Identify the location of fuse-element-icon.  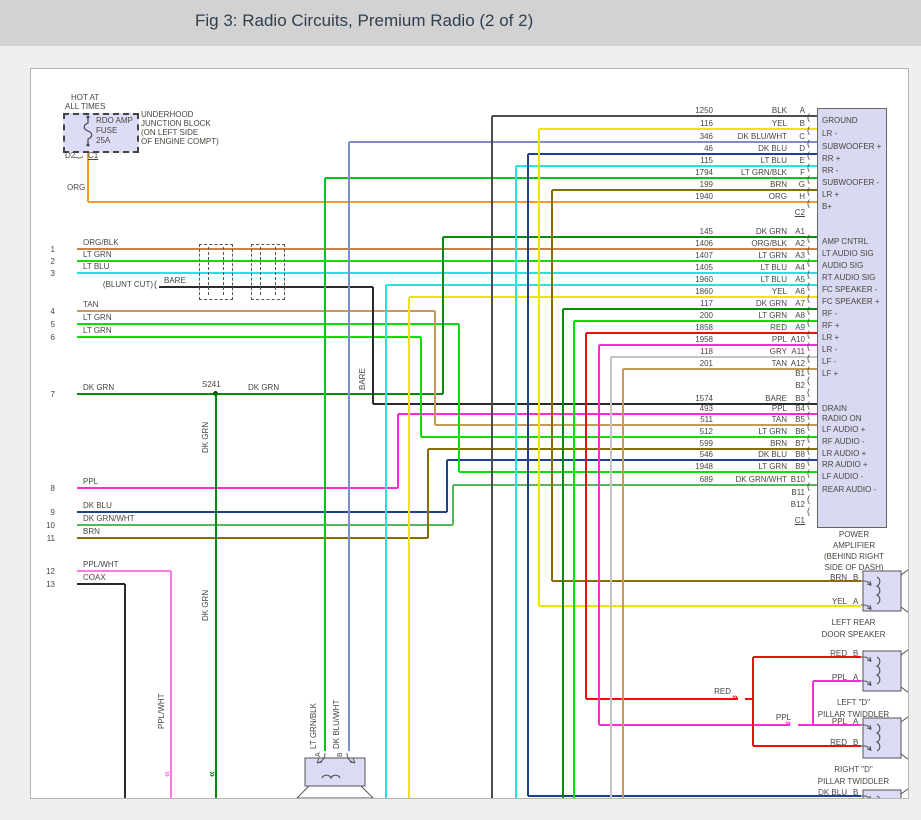
(88, 131).